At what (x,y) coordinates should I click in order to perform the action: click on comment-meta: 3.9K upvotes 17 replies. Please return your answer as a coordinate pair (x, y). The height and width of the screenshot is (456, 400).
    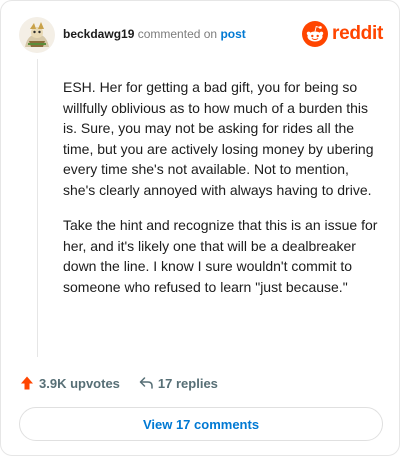
    Looking at the image, I should click on (127, 383).